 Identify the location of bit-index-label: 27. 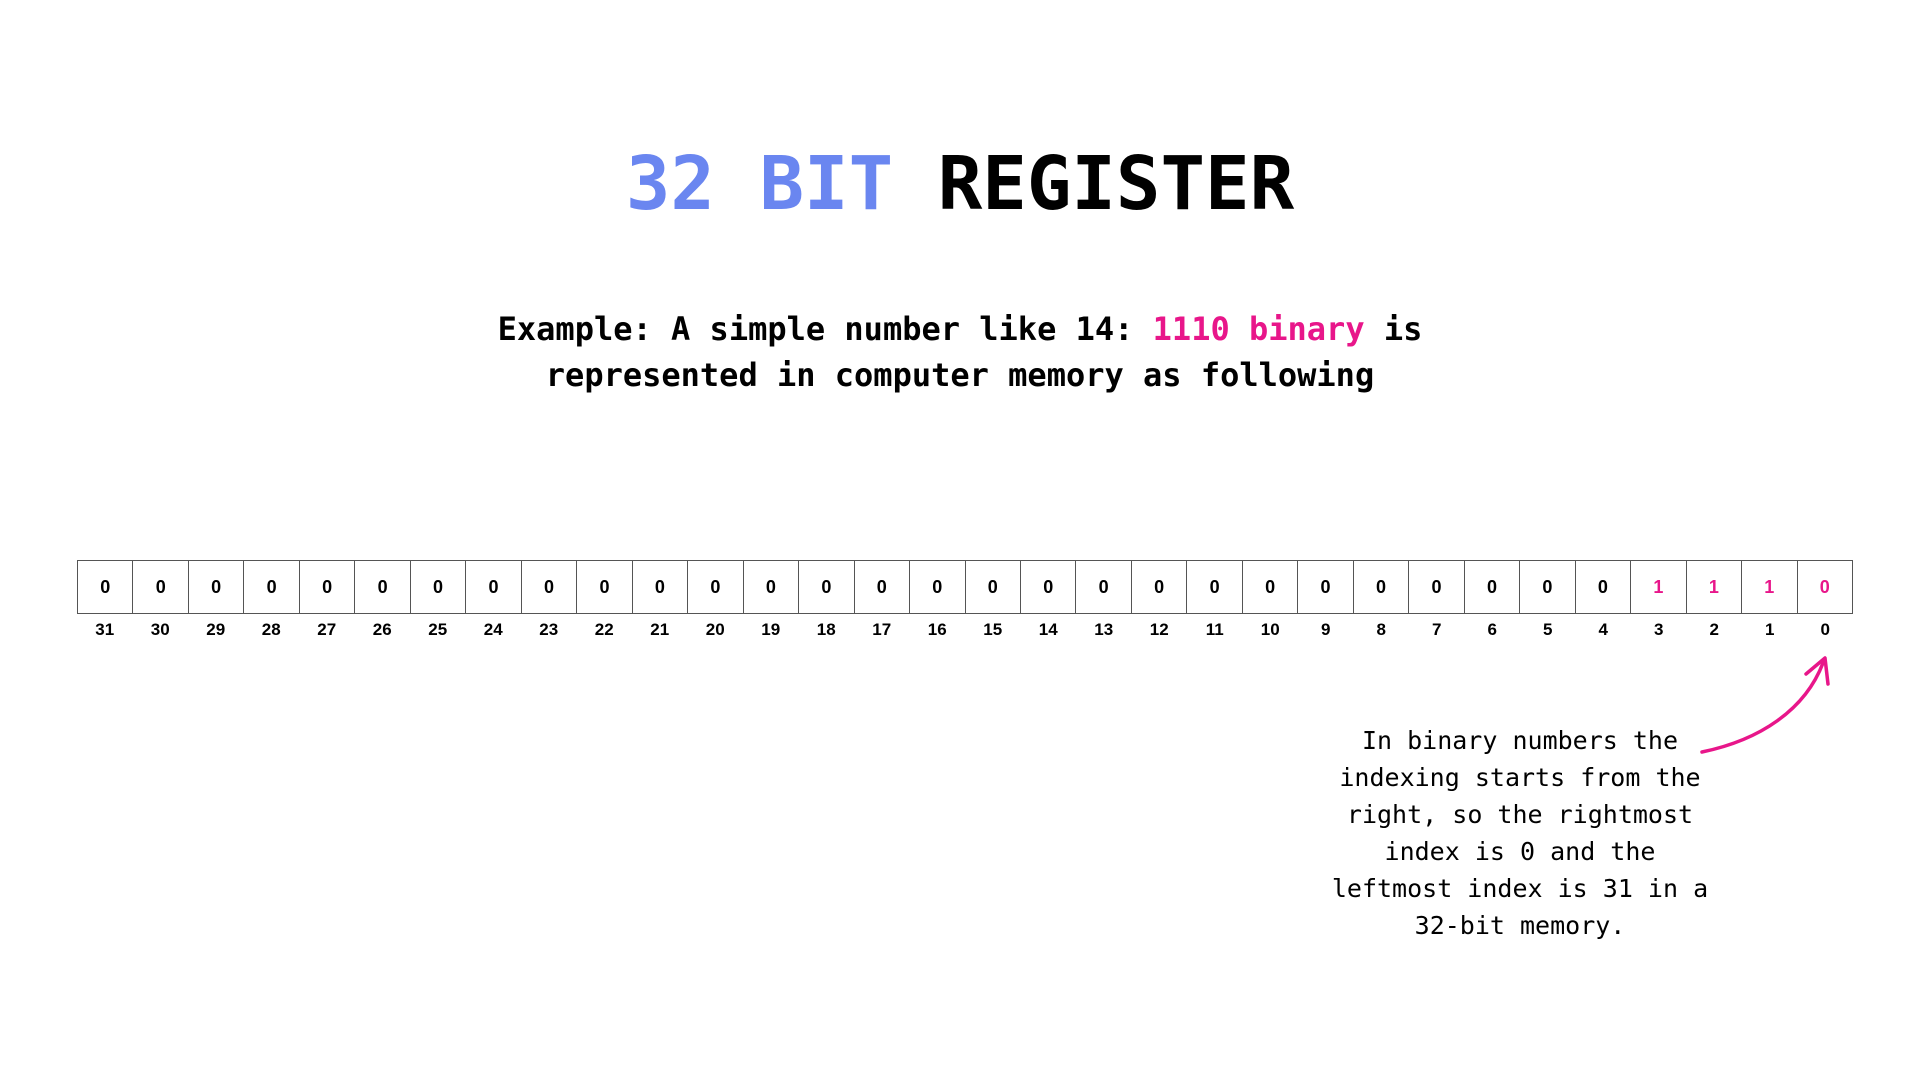
(327, 629).